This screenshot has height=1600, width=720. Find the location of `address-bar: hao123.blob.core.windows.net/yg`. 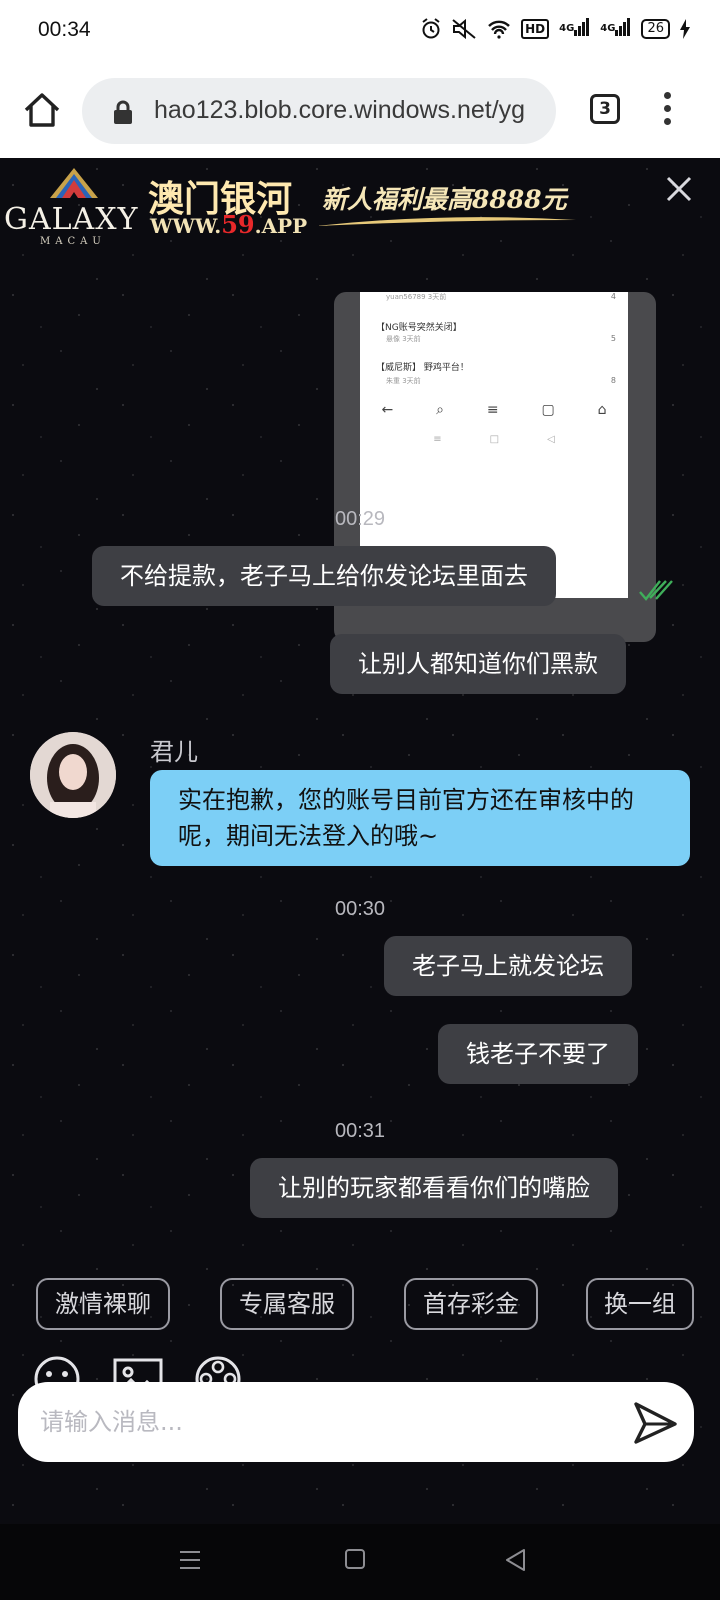

address-bar: hao123.blob.core.windows.net/yg is located at coordinates (319, 111).